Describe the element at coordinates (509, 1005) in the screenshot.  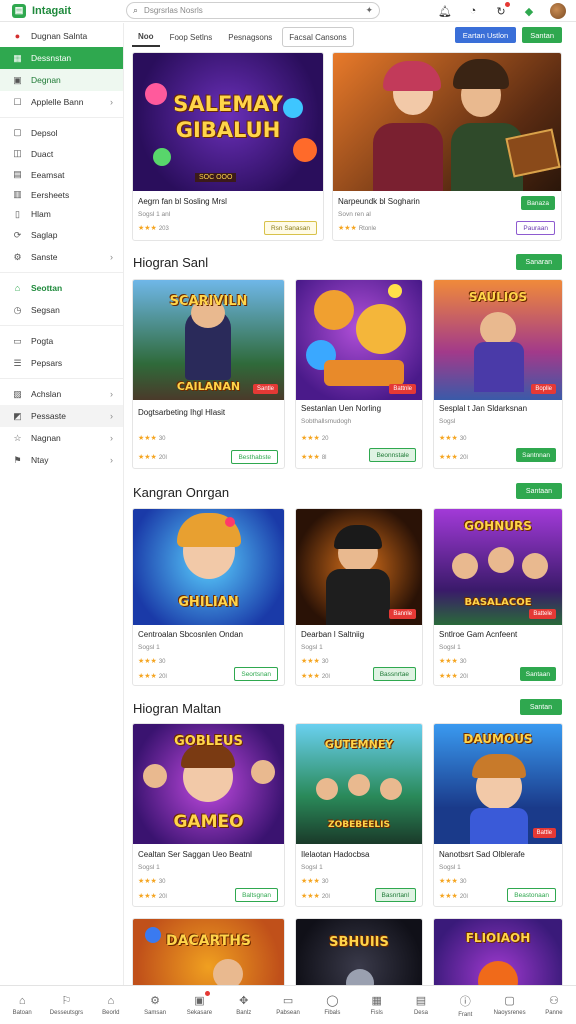
I see `bottom-nav-item-11: ▢ Naoysrenes` at that location.